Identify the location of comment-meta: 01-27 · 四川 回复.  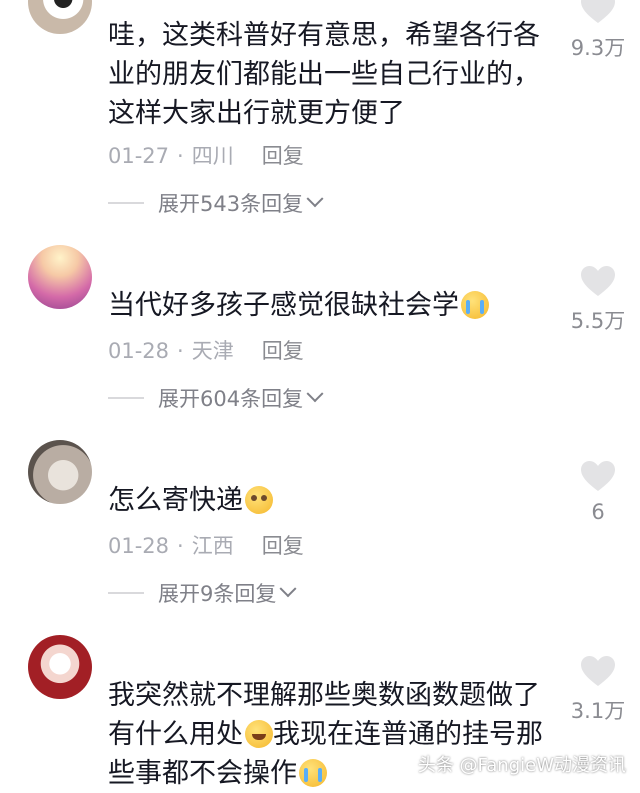
(206, 155).